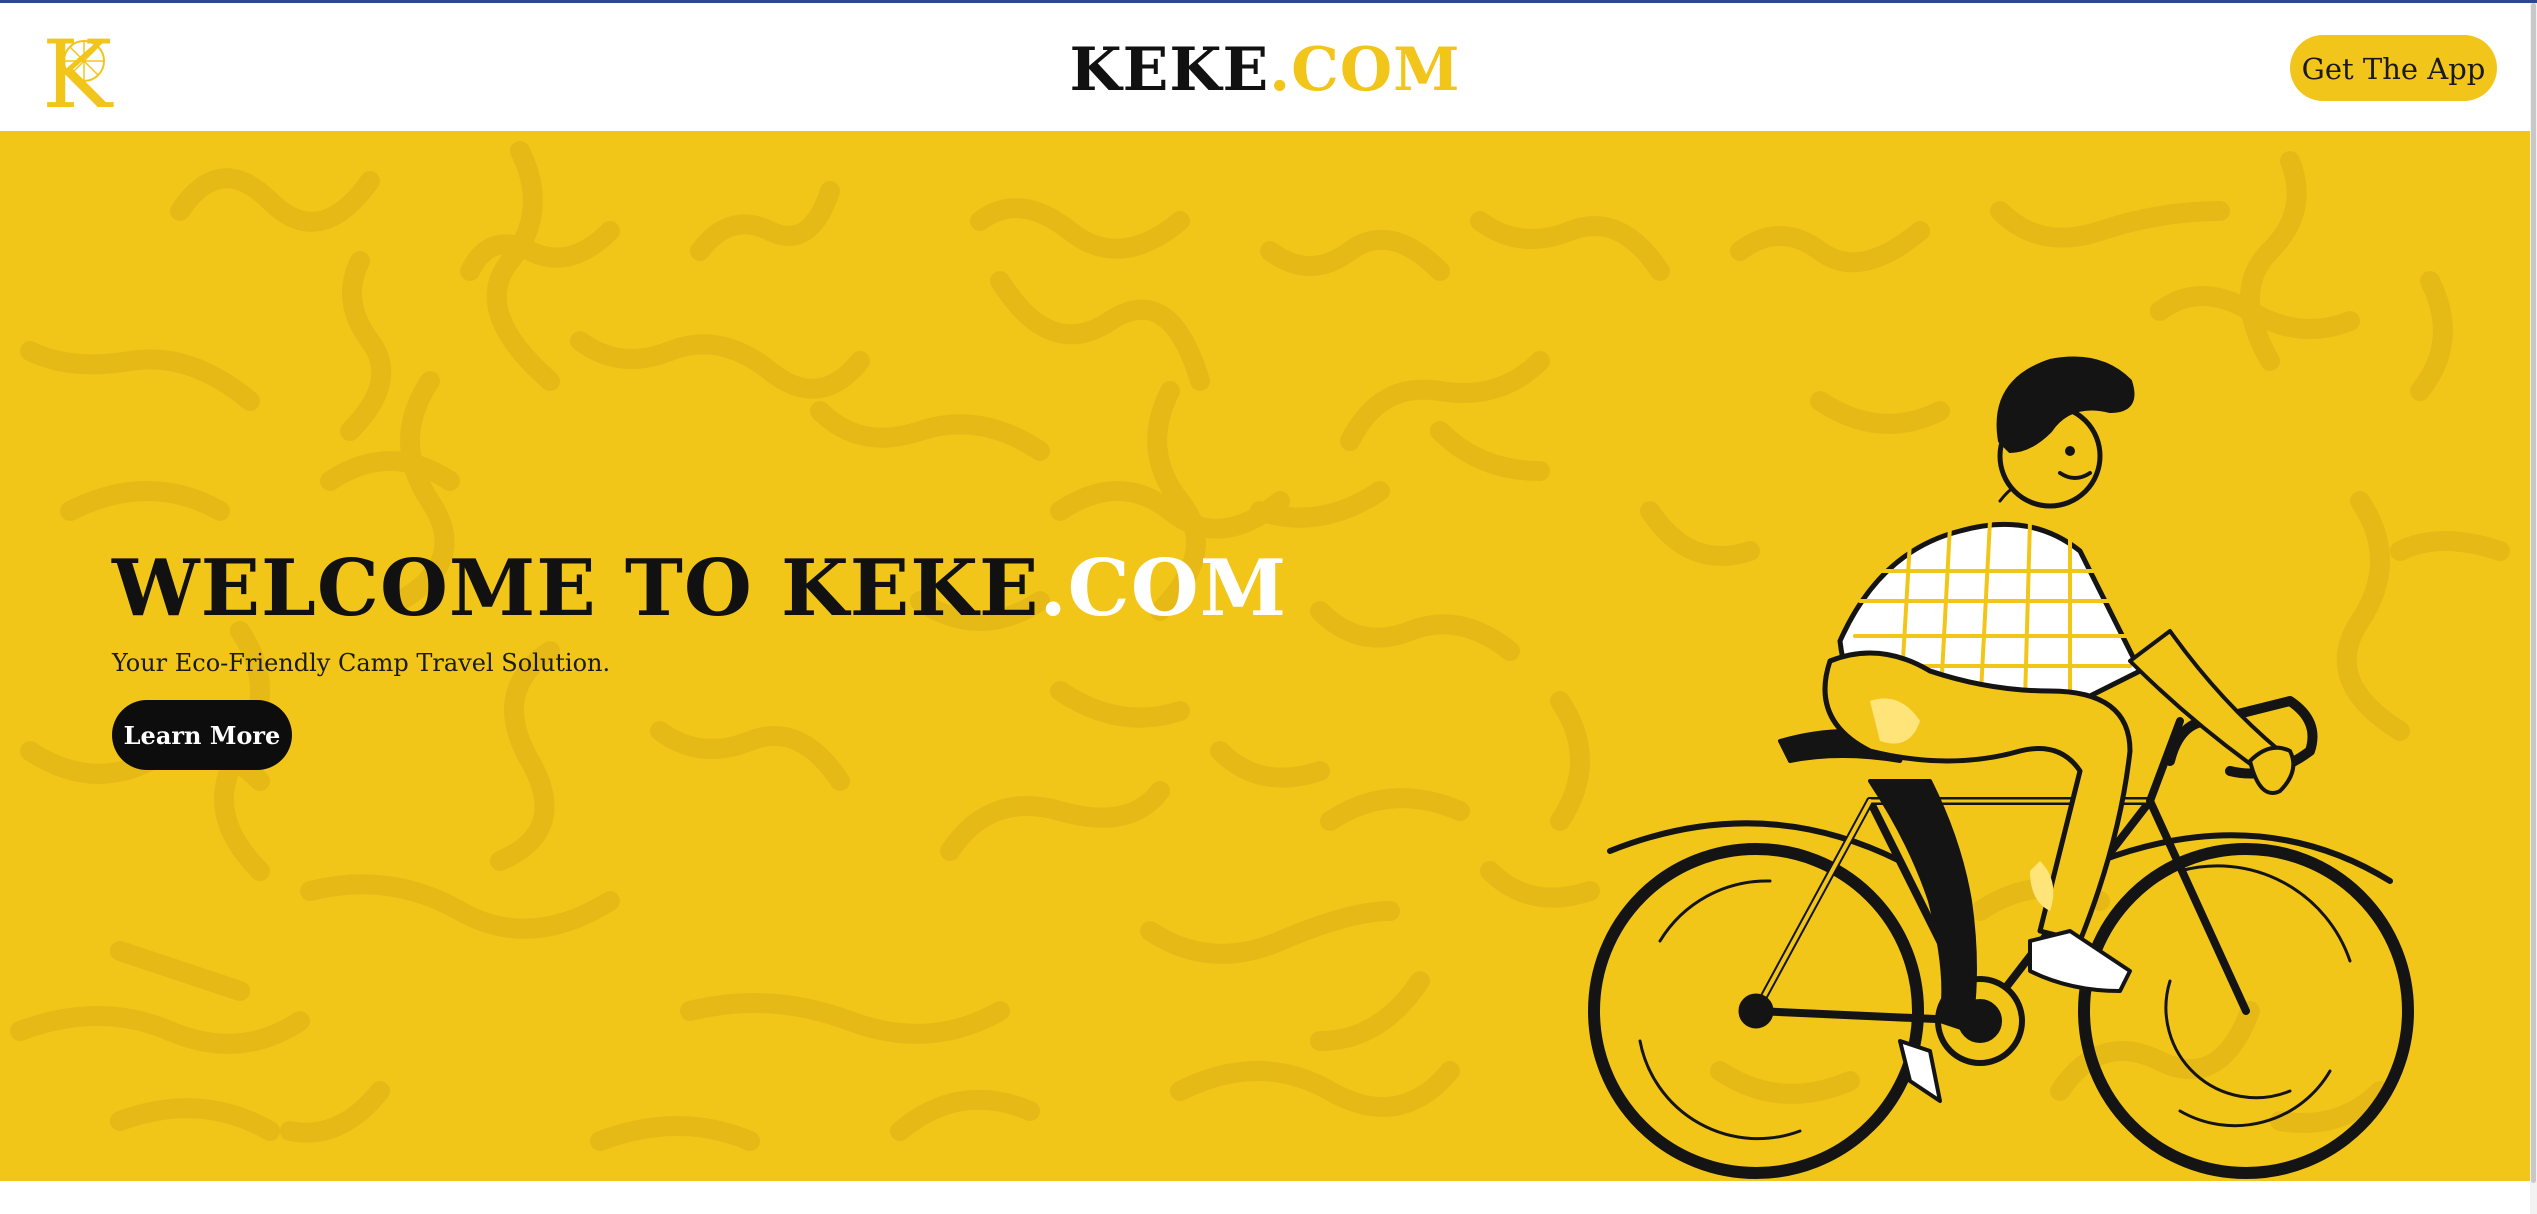 The image size is (2537, 1214). Describe the element at coordinates (576, 588) in the screenshot. I see `hero-title-main: WELCOME TO KEKE` at that location.